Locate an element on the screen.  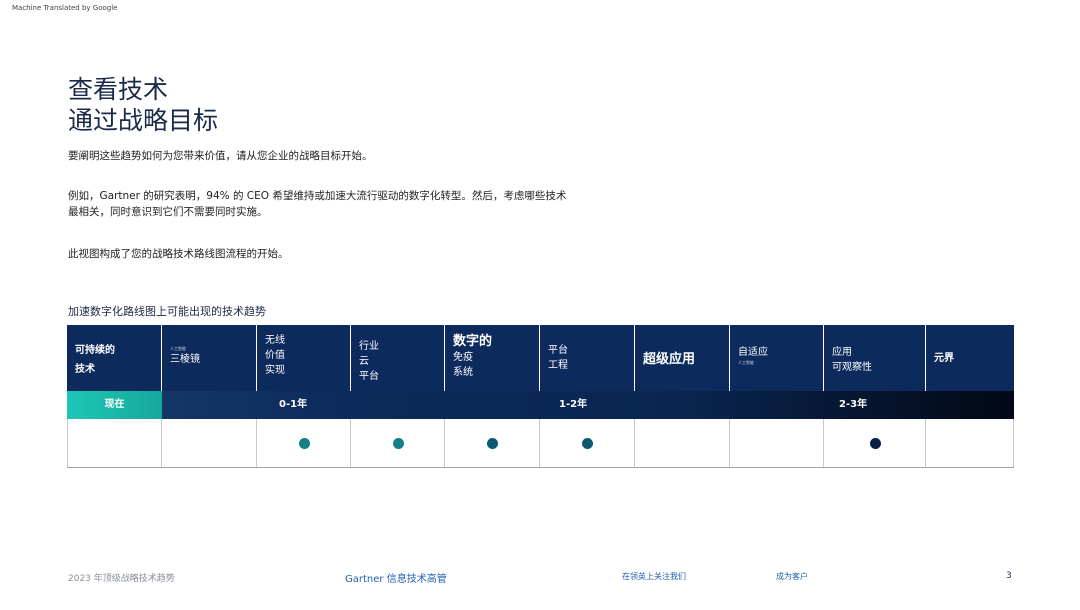
trend-name-line: 元界 is located at coordinates (944, 358).